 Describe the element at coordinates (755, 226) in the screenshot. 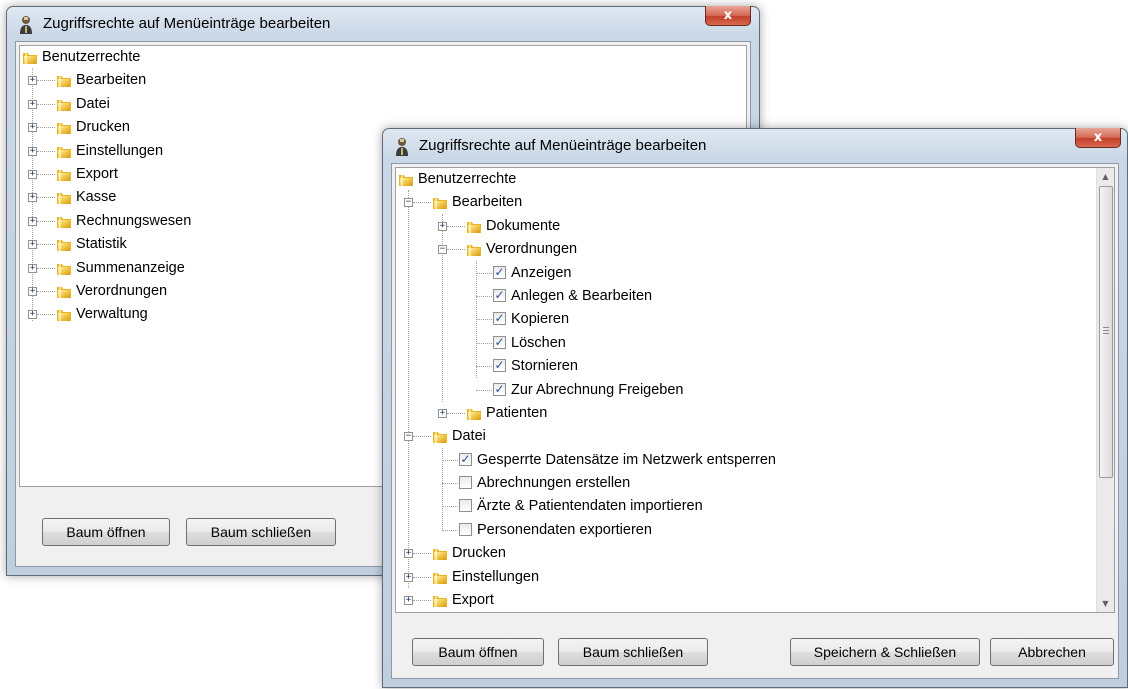

I see `tree-item-dokumente: + Dokumente` at that location.